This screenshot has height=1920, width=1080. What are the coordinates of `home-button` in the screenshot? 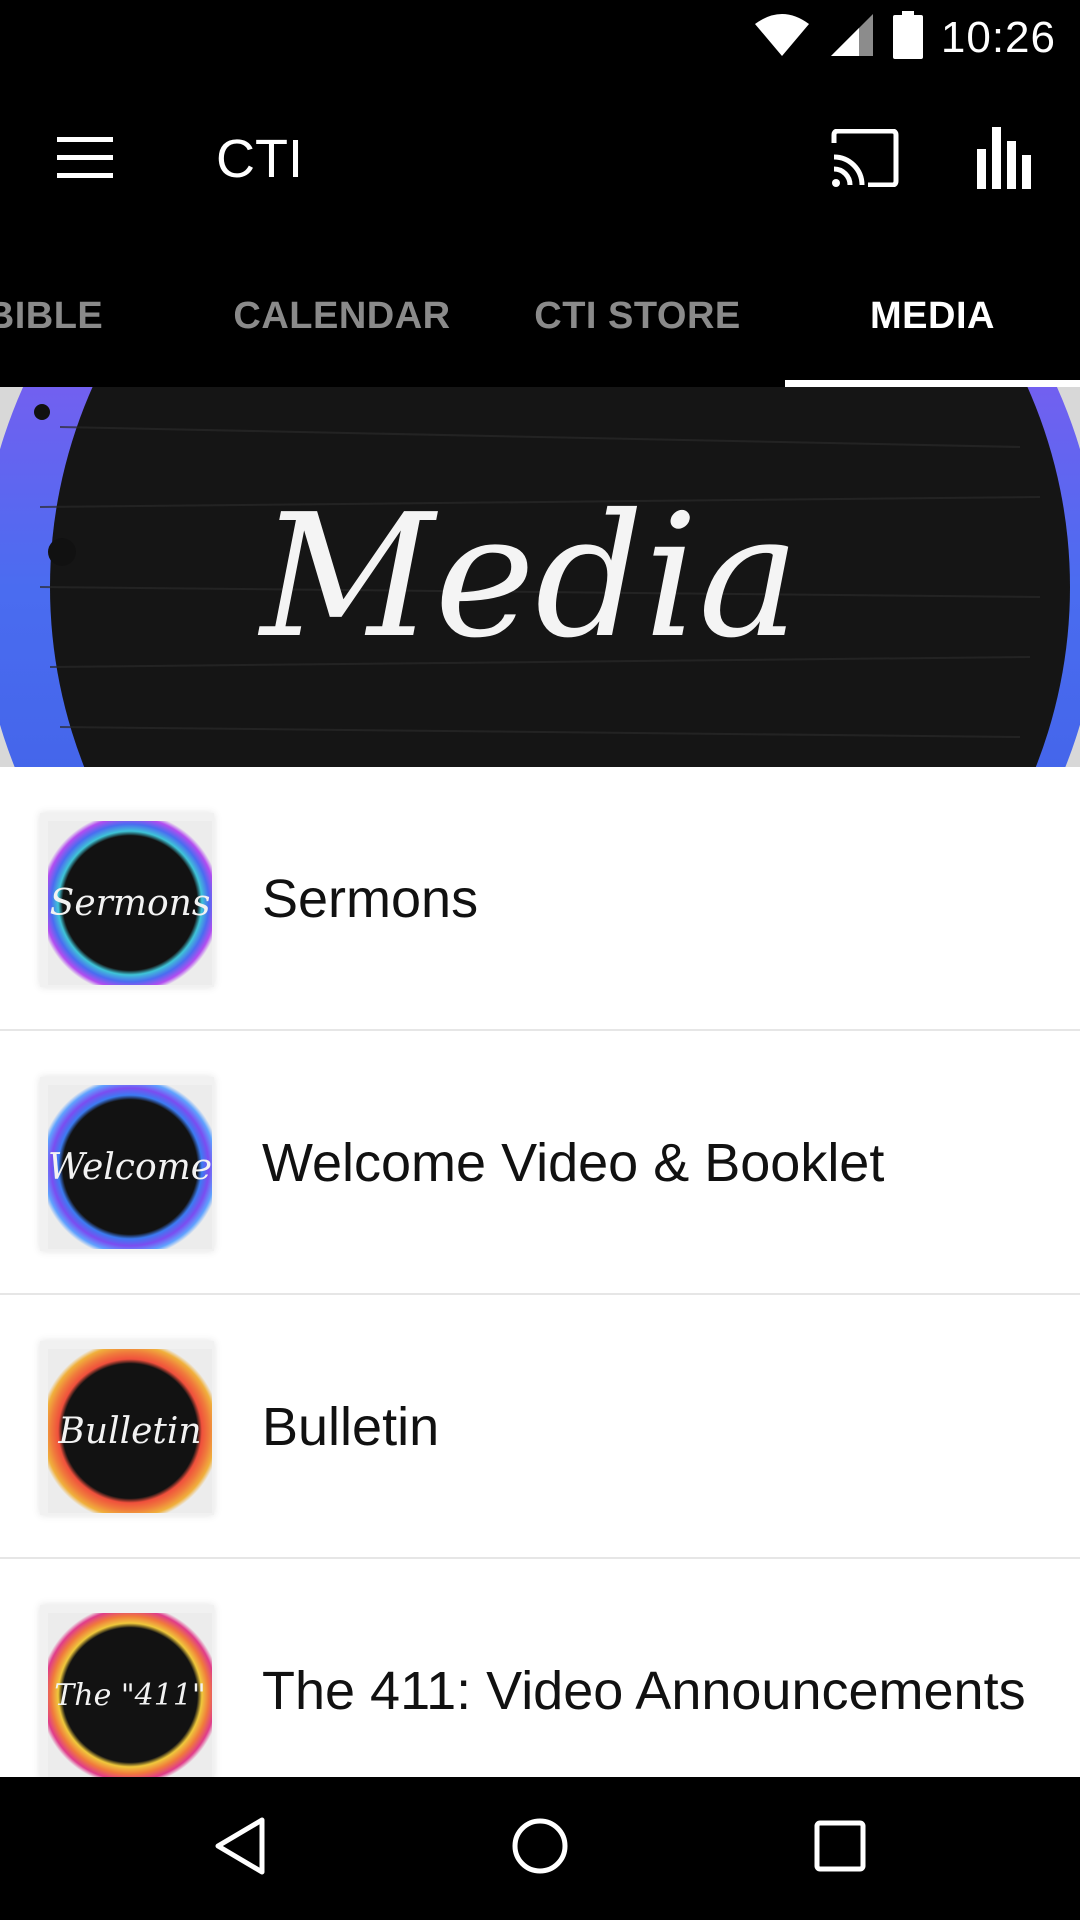 It's located at (540, 1848).